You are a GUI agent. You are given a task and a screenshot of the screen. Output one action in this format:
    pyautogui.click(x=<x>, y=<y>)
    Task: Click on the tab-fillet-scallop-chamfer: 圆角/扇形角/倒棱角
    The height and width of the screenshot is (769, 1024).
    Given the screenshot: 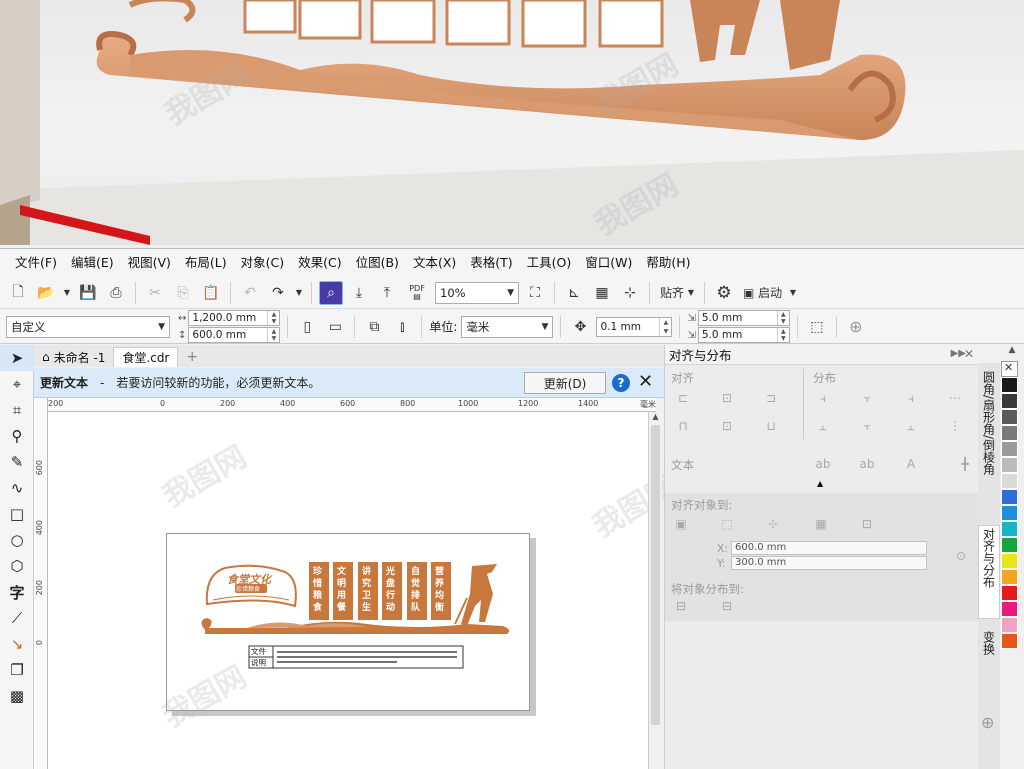 What is the action you would take?
    pyautogui.click(x=989, y=442)
    